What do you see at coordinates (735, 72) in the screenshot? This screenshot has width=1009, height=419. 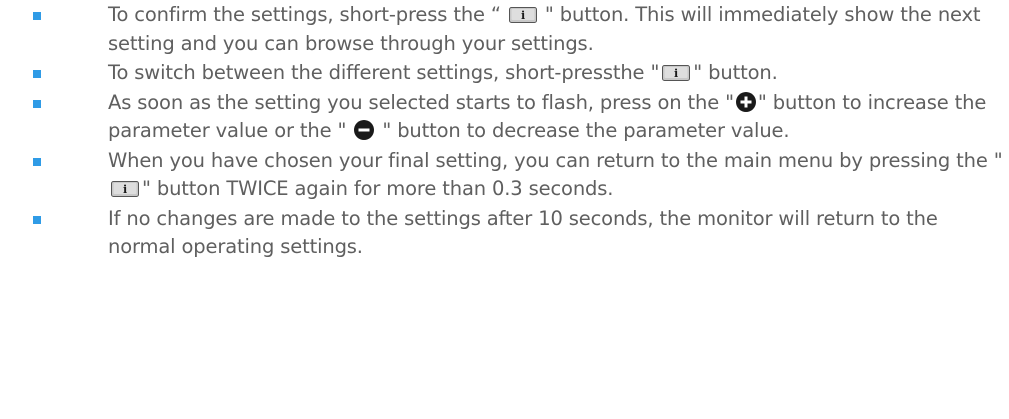 I see `item-text: " button.` at bounding box center [735, 72].